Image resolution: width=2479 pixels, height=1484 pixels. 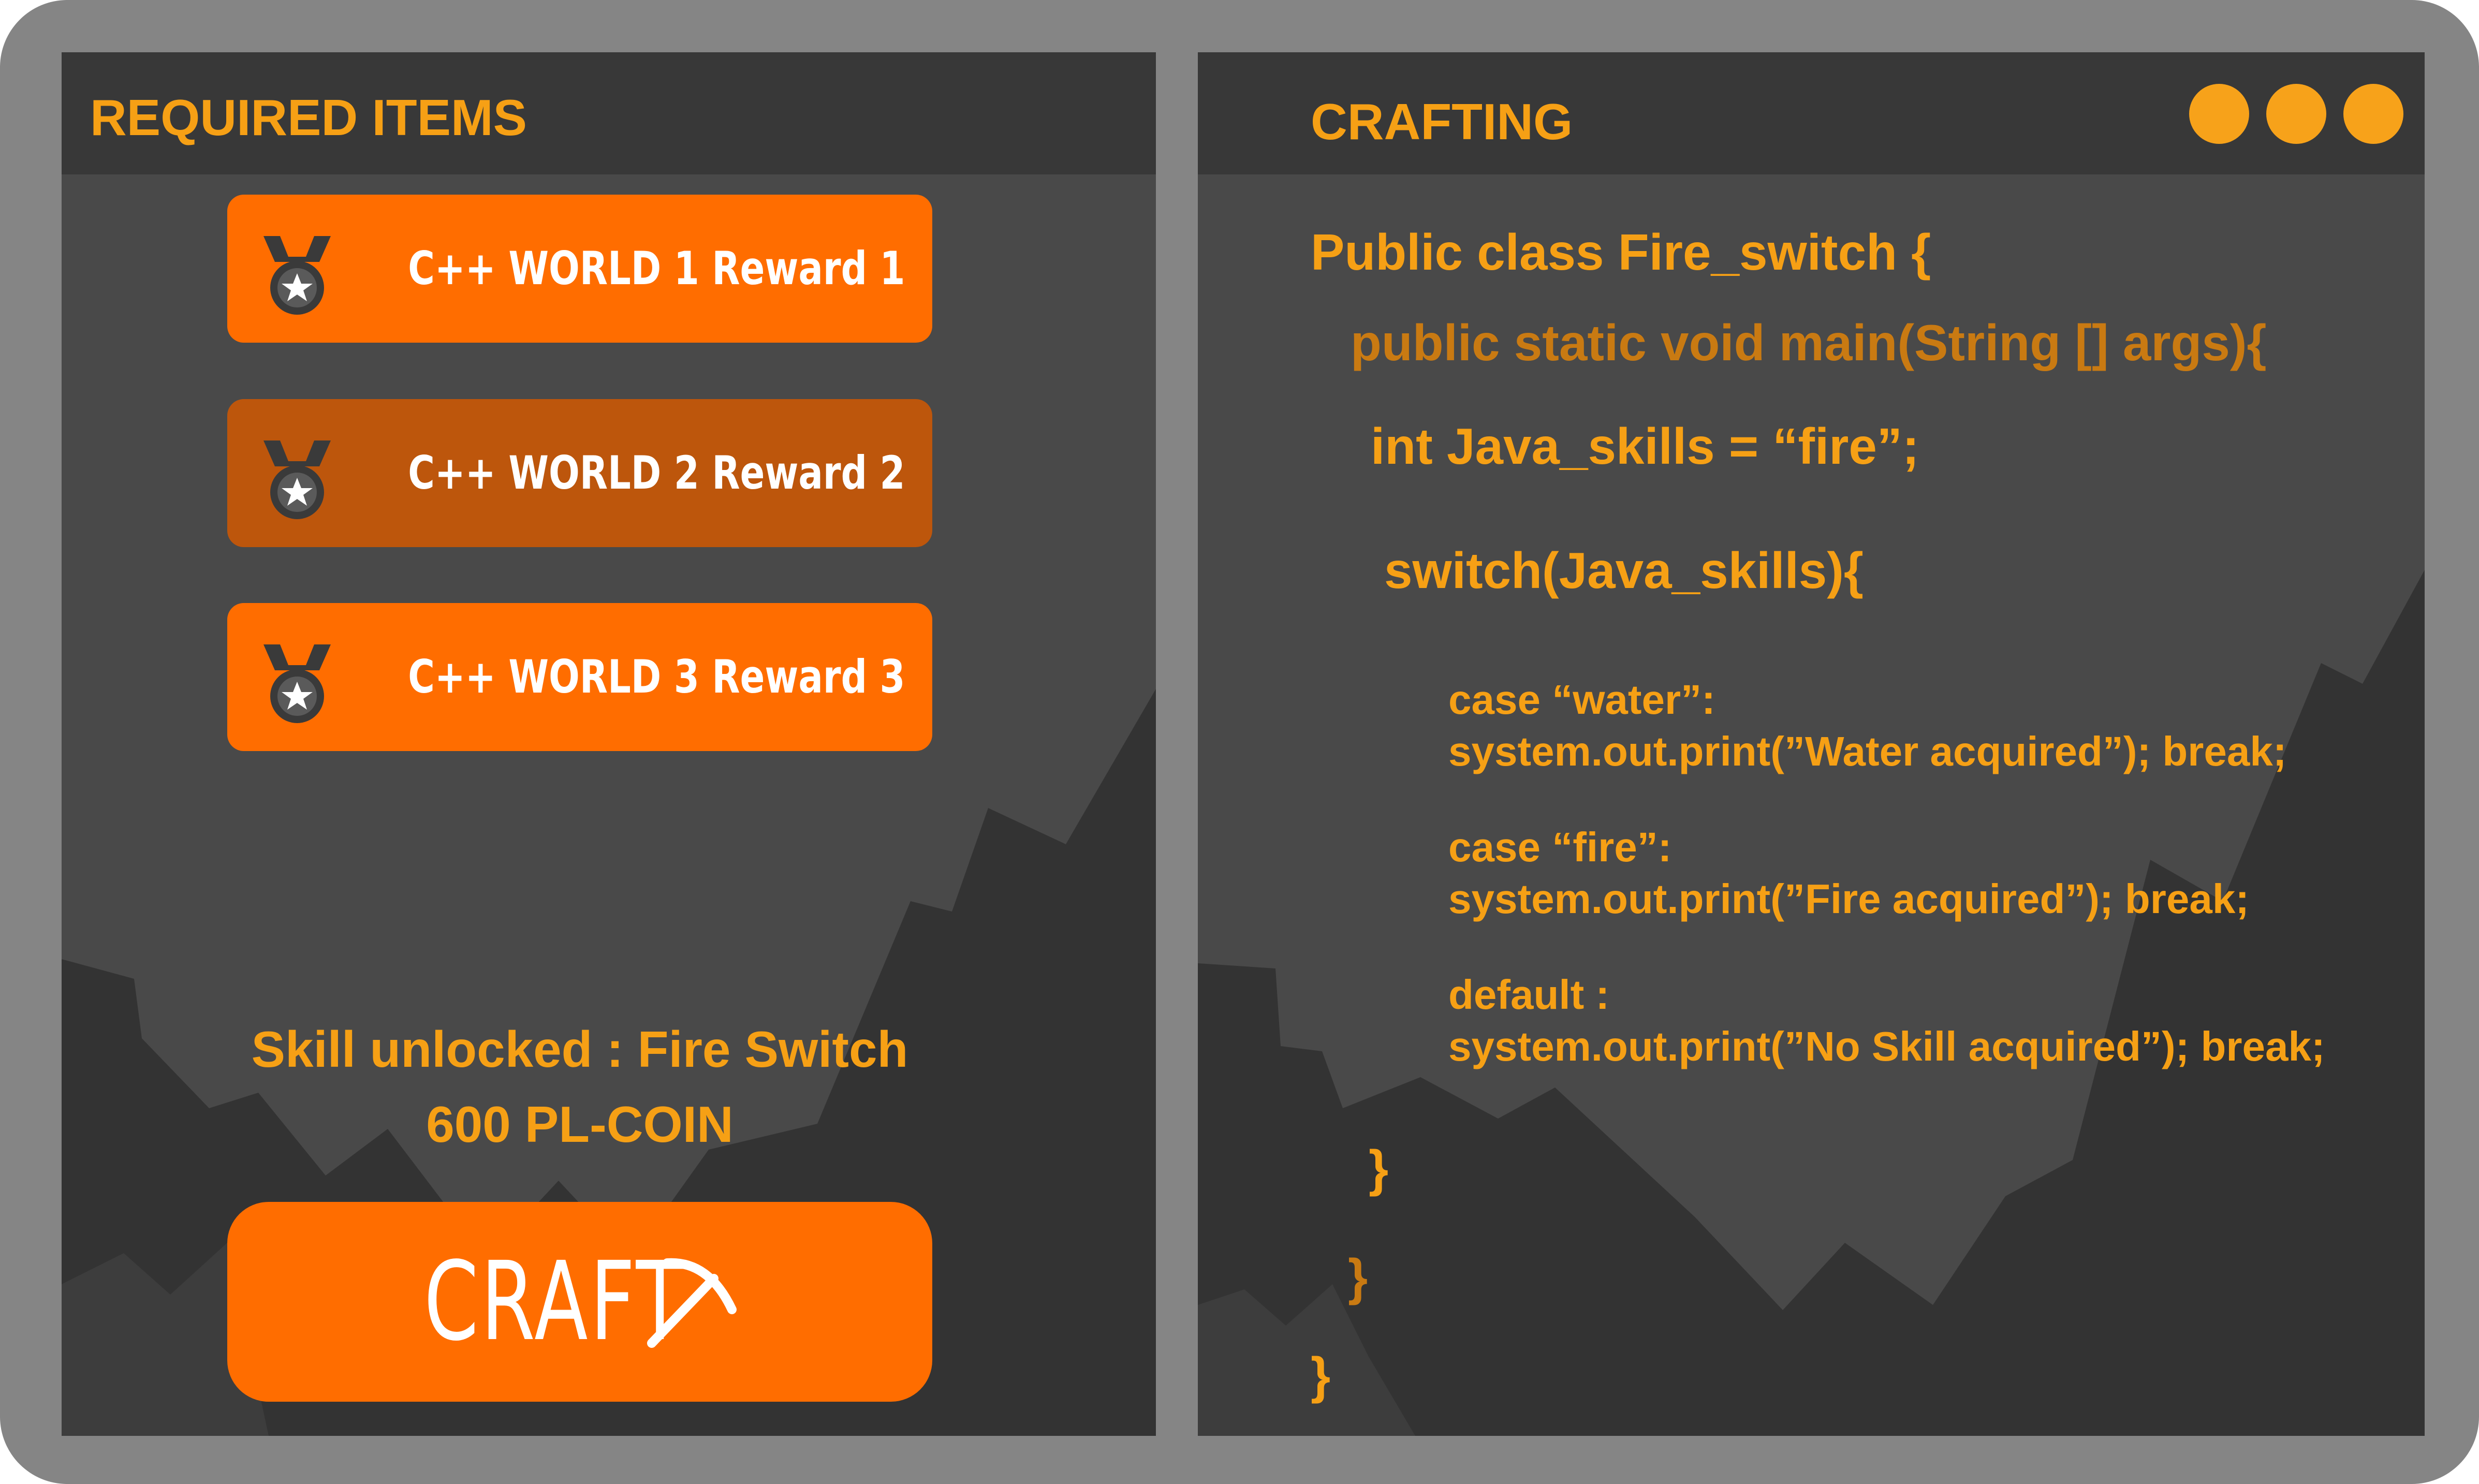 What do you see at coordinates (609, 113) in the screenshot?
I see `required-items-titlebar: REQUIRED ITEMS` at bounding box center [609, 113].